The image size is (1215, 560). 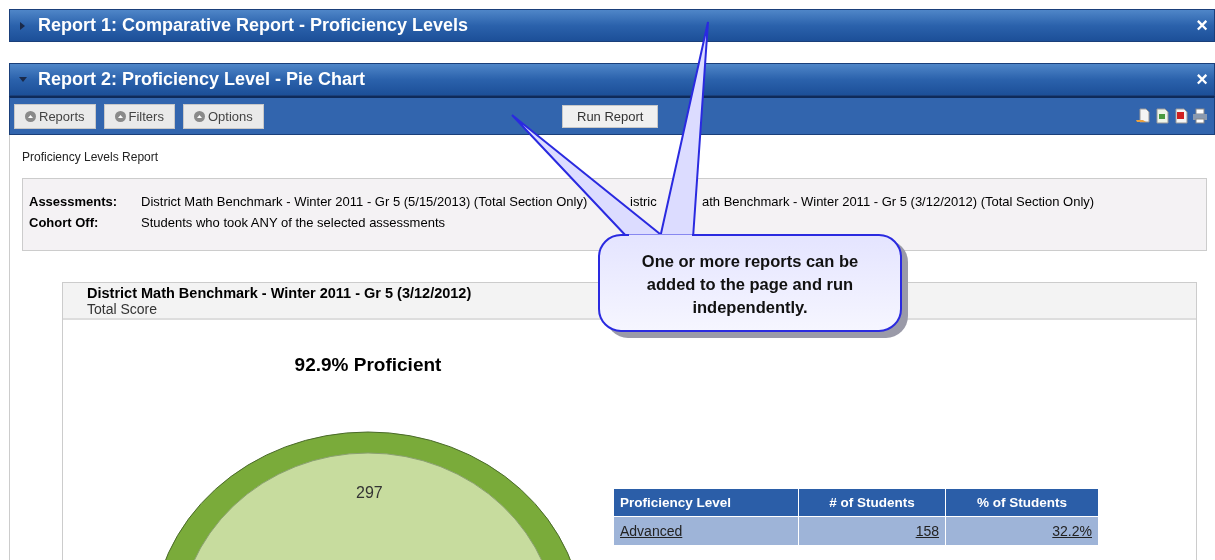 I want to click on table-cell-link: Advanced, so click(x=651, y=531).